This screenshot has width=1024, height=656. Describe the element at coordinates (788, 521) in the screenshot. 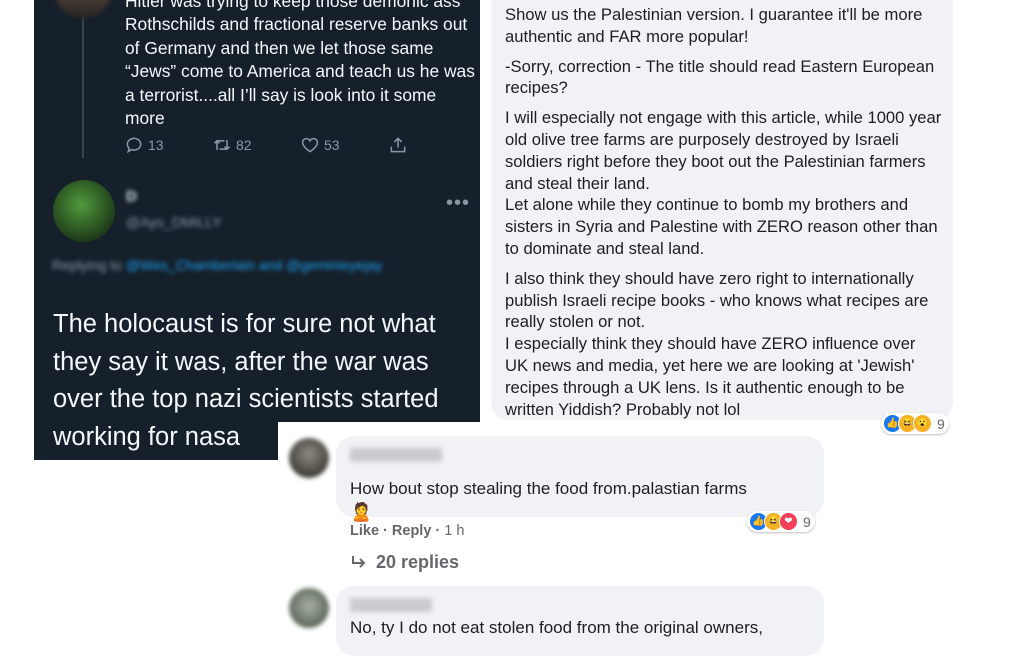

I see `love-reaction-icon: ❤` at that location.